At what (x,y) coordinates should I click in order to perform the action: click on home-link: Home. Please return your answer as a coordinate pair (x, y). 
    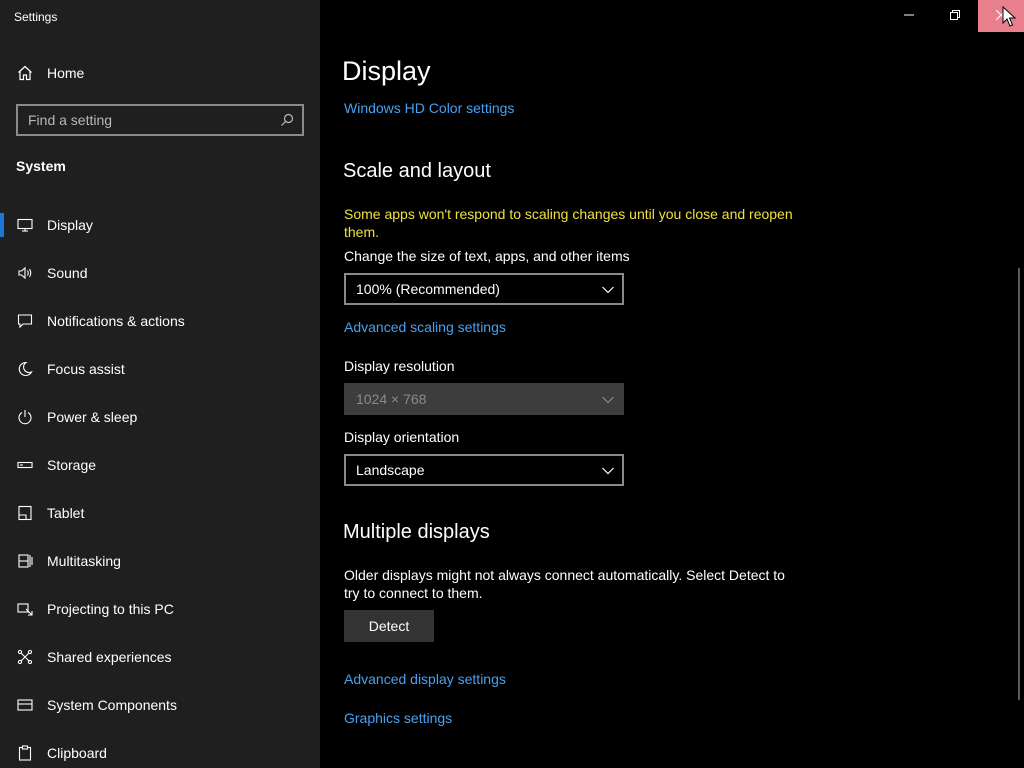
    Looking at the image, I should click on (50, 73).